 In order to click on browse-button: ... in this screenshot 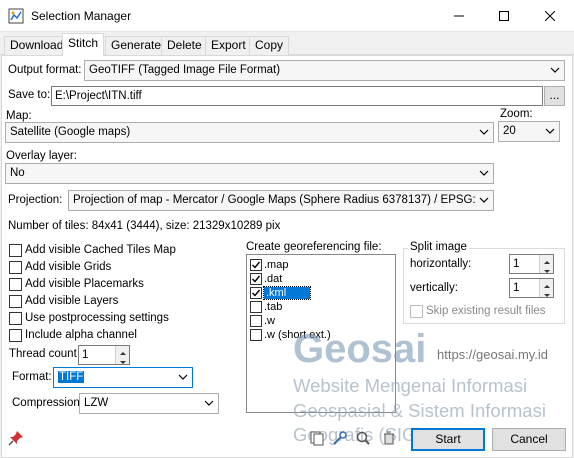, I will do `click(554, 96)`.